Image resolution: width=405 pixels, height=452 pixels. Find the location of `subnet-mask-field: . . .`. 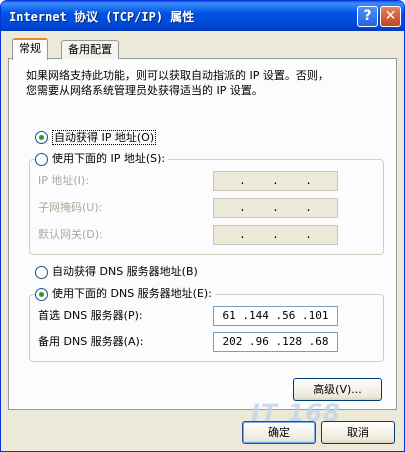

subnet-mask-field: . . . is located at coordinates (275, 208).